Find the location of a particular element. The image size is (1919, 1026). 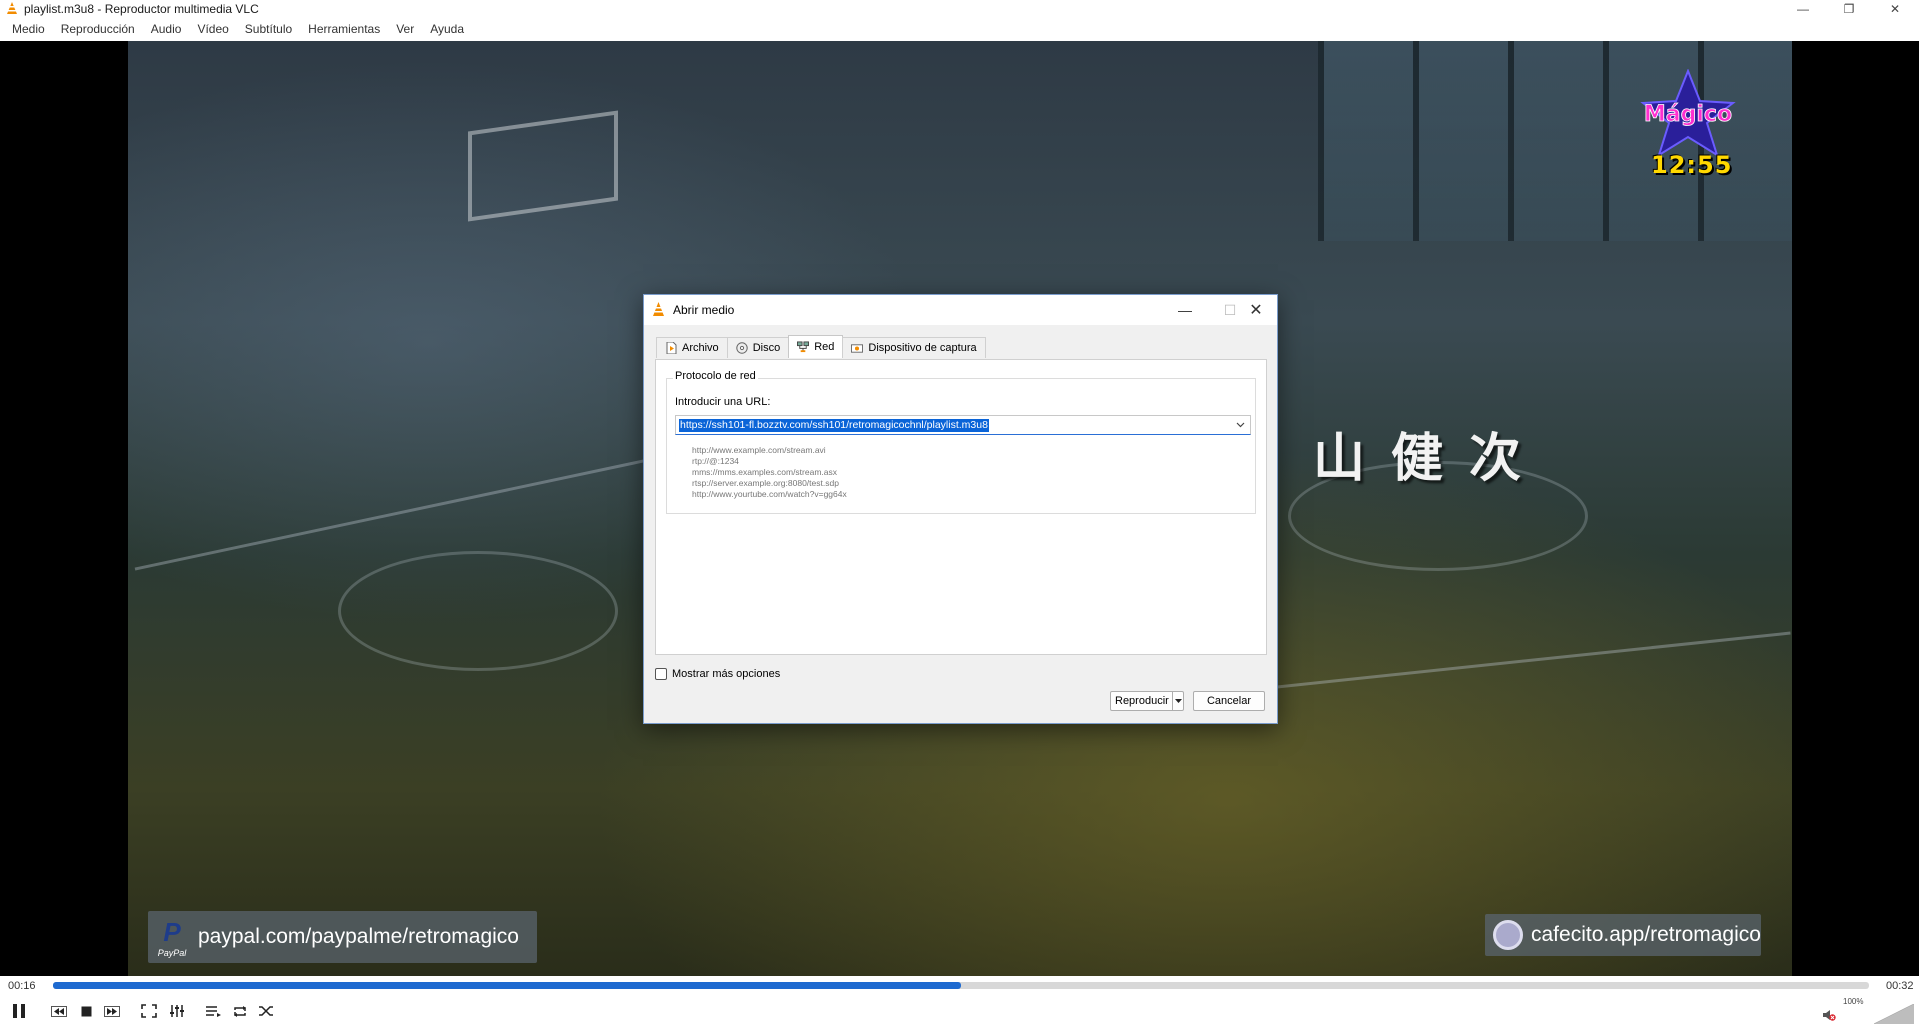

channel-logo-text: Mágico is located at coordinates (1688, 114).